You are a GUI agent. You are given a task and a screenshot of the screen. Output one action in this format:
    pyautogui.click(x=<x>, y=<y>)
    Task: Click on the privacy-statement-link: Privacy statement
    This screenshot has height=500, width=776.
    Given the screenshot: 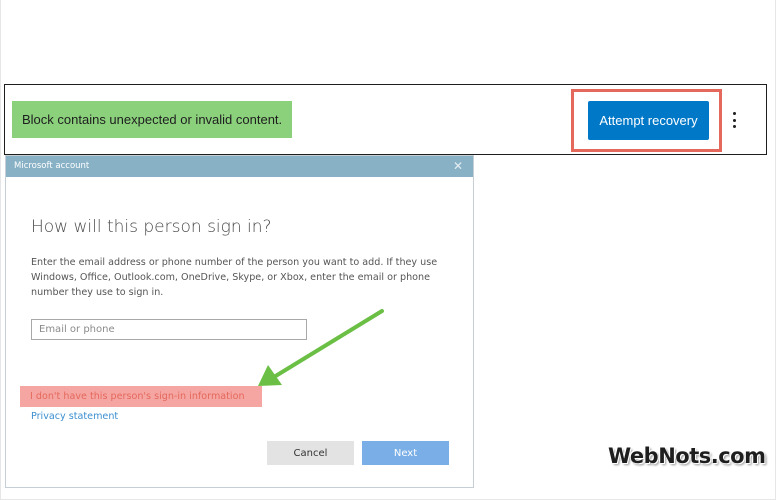 What is the action you would take?
    pyautogui.click(x=74, y=416)
    